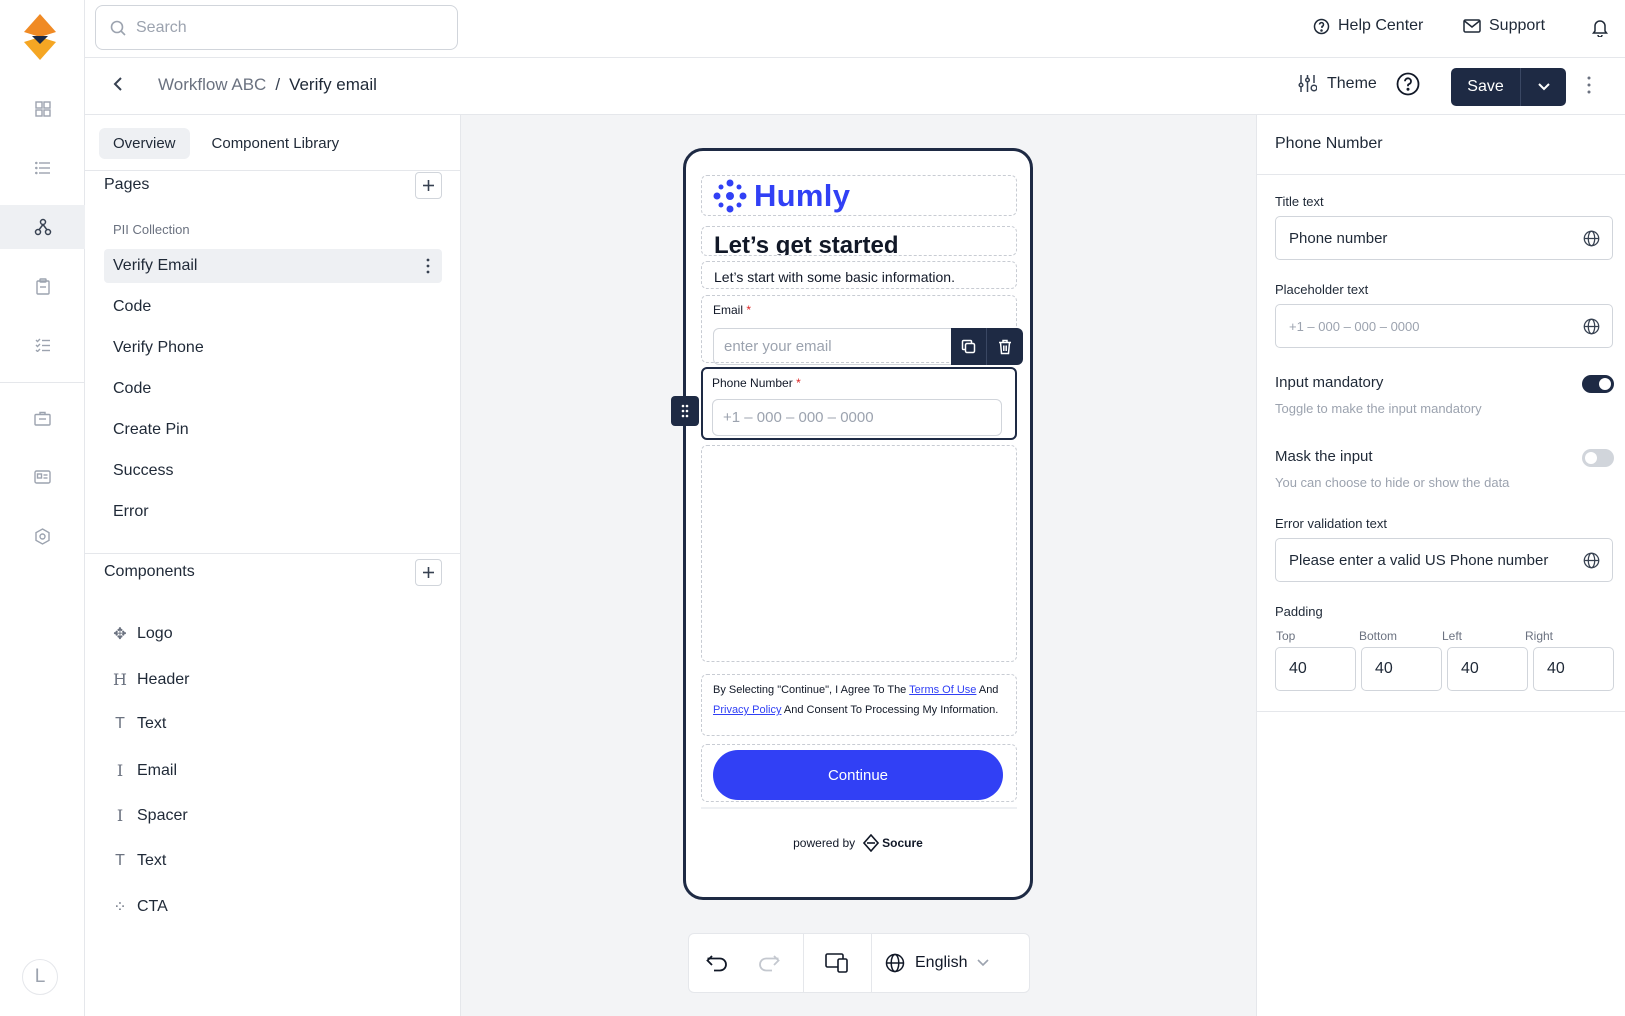  I want to click on tab-overview: Overview, so click(144, 143).